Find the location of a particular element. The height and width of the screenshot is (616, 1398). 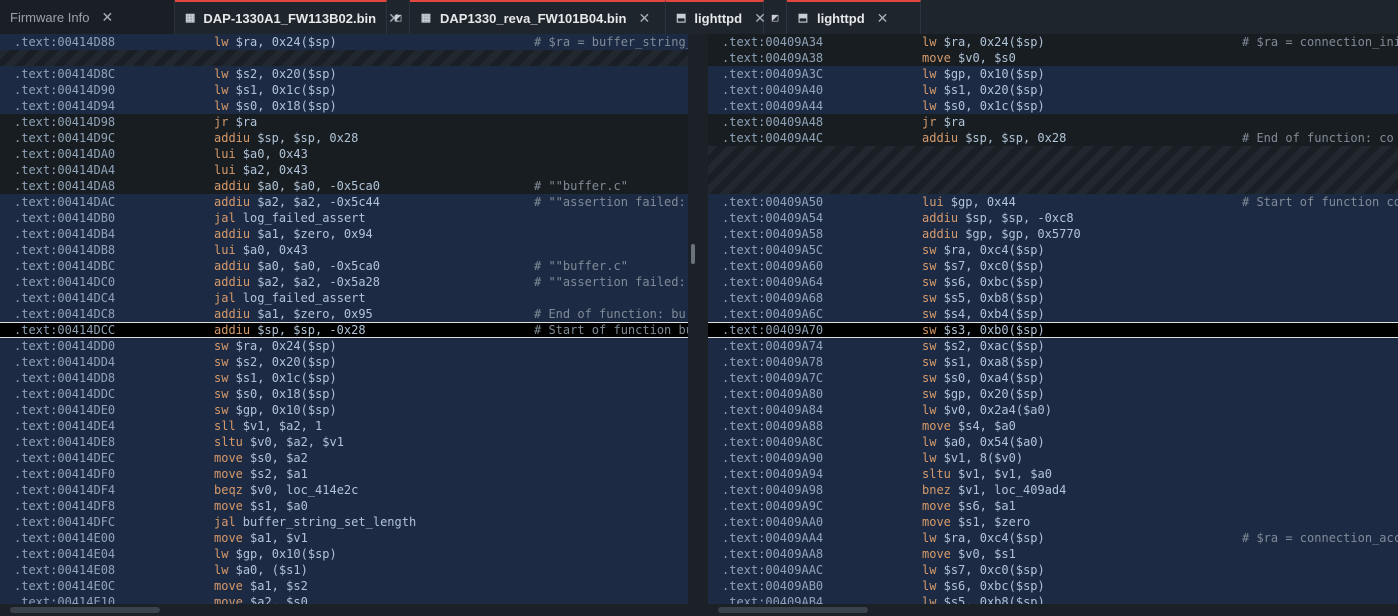

disasm-line: .text:00409A88 move $s4, $a0 is located at coordinates (1053, 426).